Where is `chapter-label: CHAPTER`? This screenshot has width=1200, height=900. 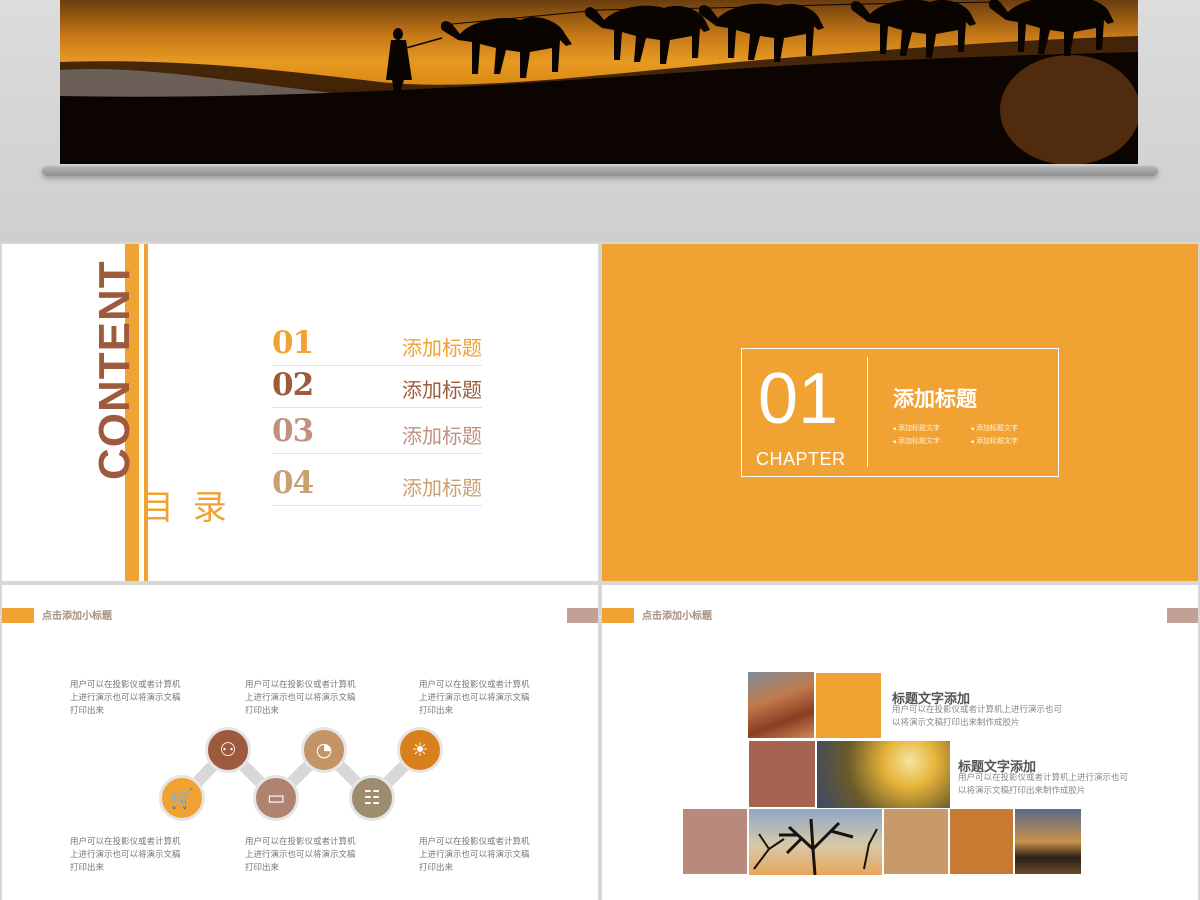
chapter-label: CHAPTER is located at coordinates (801, 459).